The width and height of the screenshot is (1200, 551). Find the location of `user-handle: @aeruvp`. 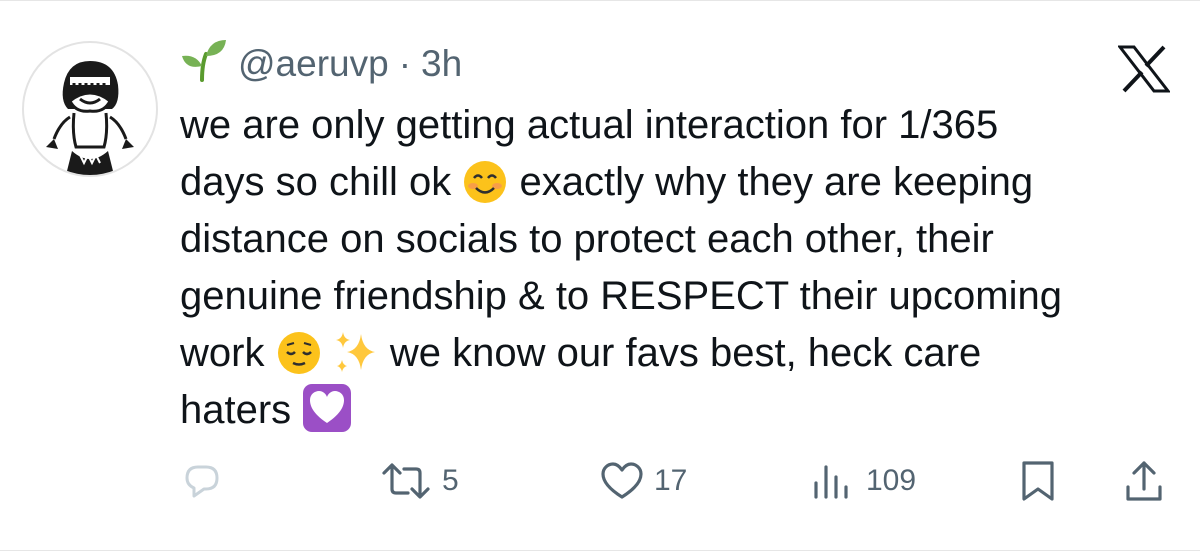

user-handle: @aeruvp is located at coordinates (313, 64).